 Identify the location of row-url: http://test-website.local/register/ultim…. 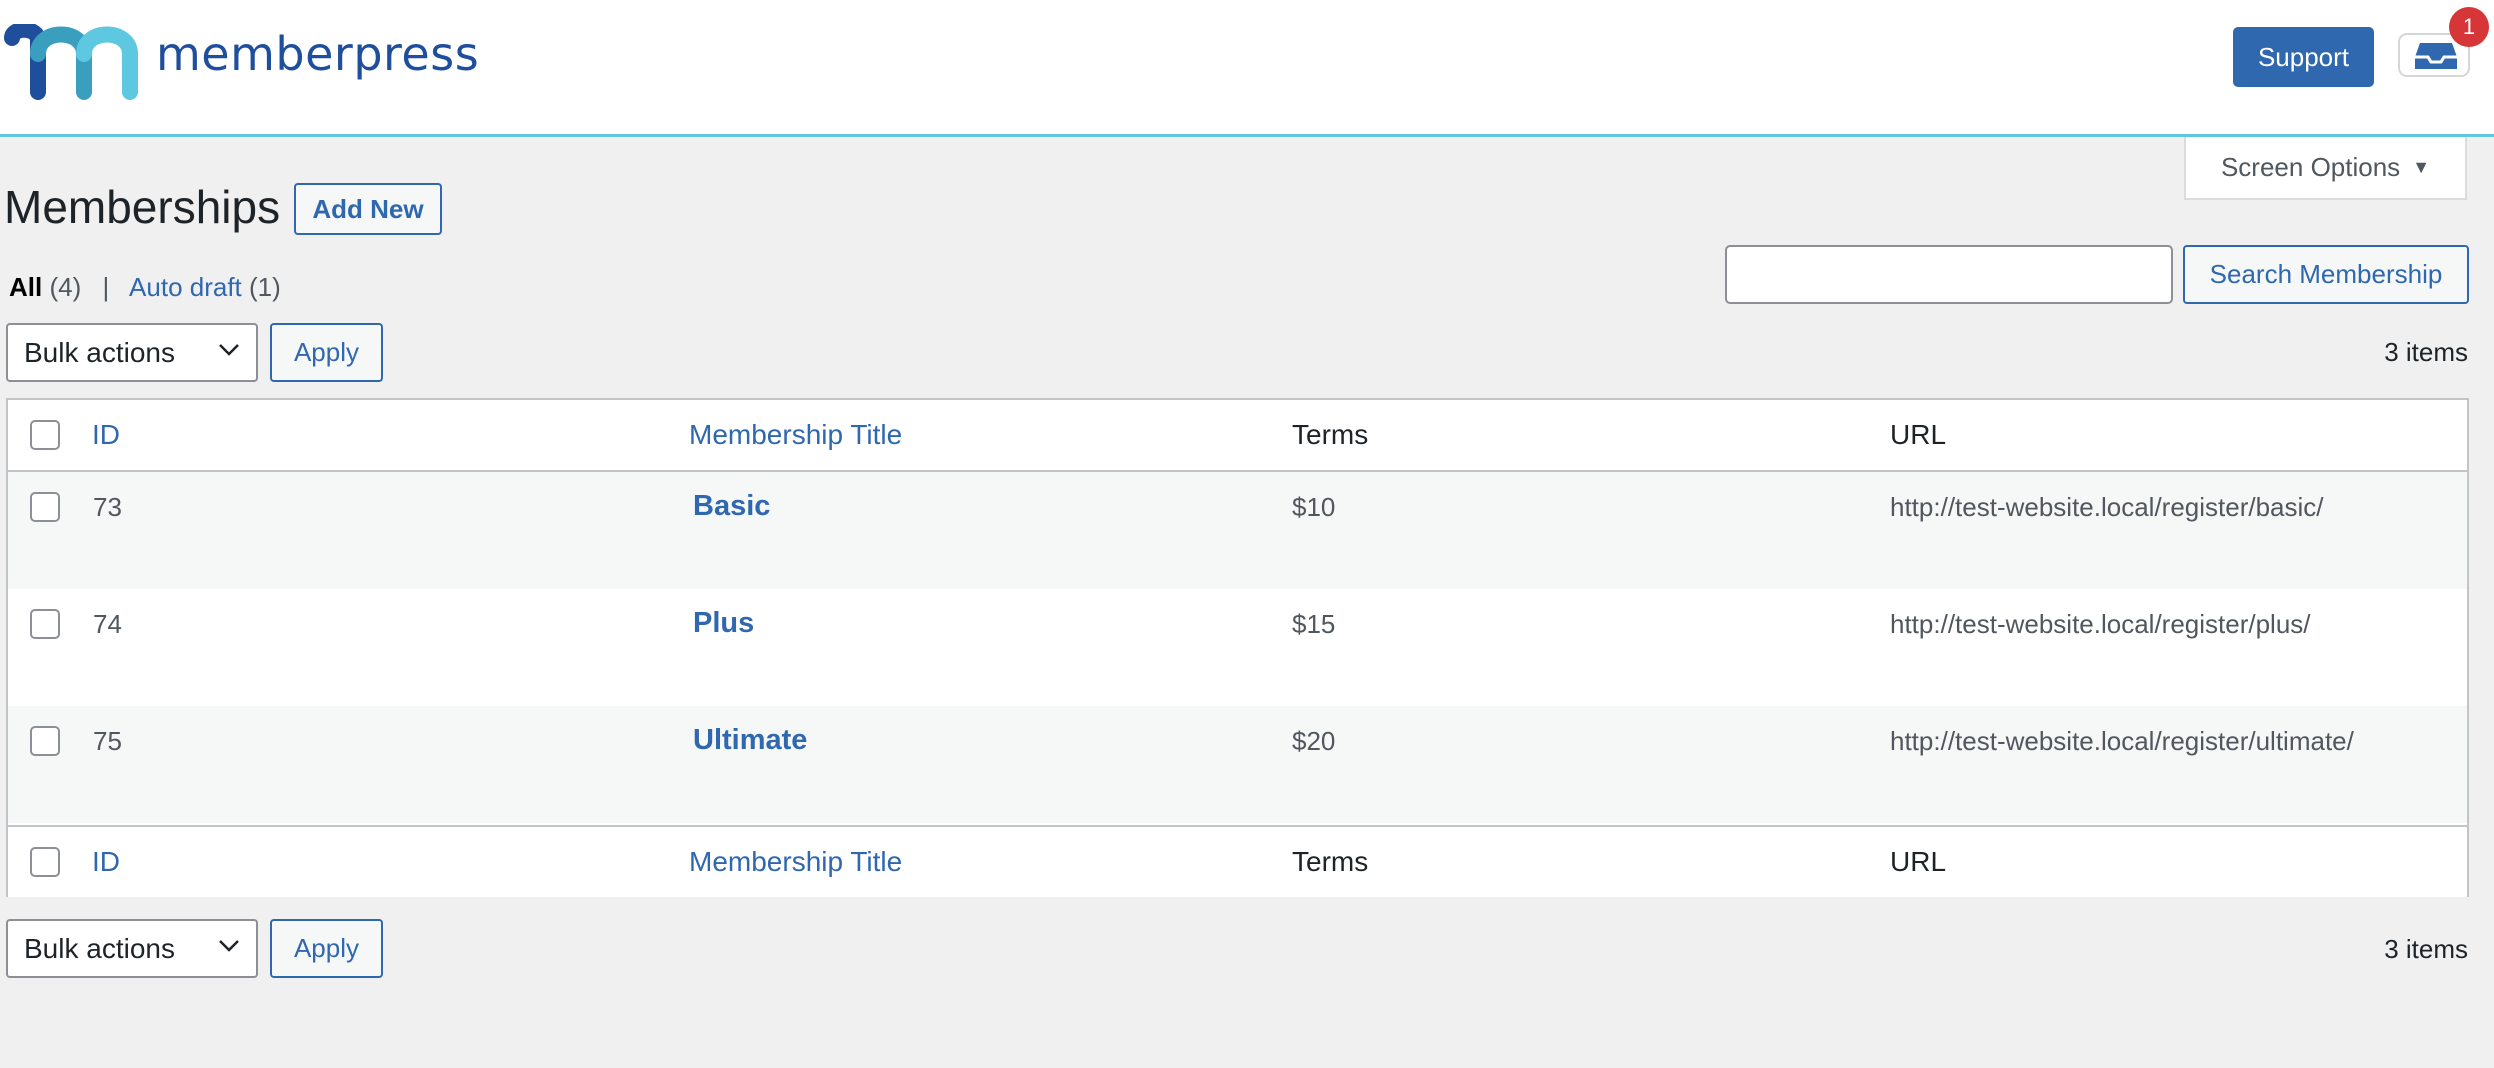
(2122, 741).